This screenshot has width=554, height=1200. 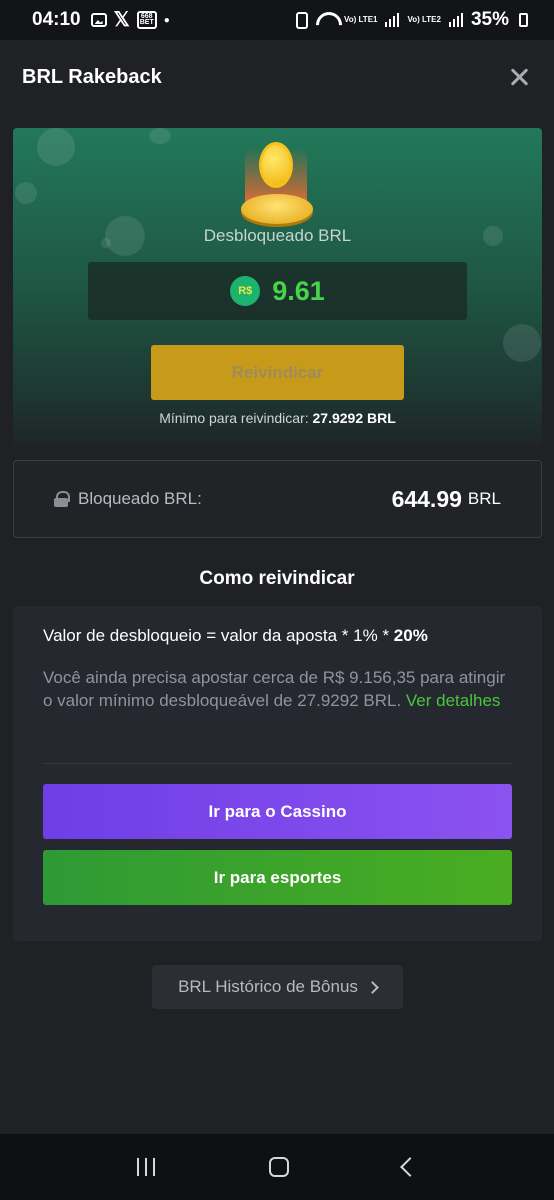 I want to click on claim-button: Reivindicar, so click(x=277, y=372).